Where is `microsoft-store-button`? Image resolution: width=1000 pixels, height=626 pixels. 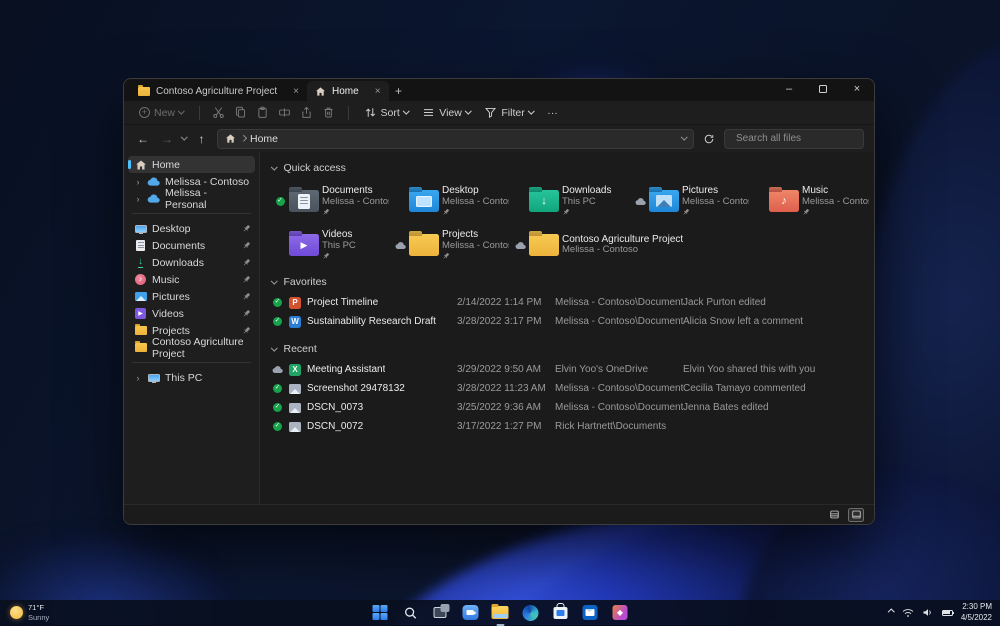
microsoft-store-button is located at coordinates (560, 612).